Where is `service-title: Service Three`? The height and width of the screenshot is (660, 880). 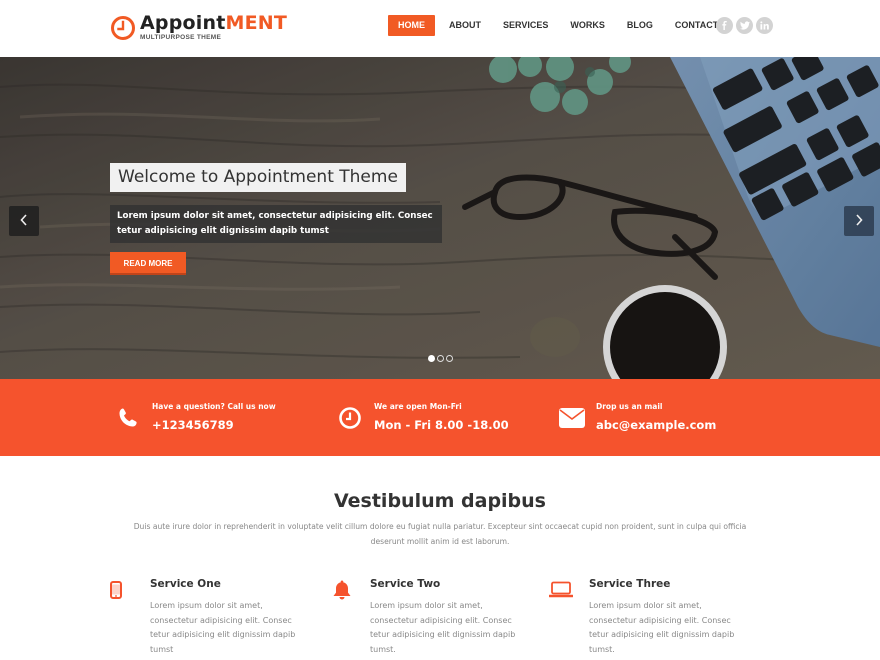 service-title: Service Three is located at coordinates (630, 584).